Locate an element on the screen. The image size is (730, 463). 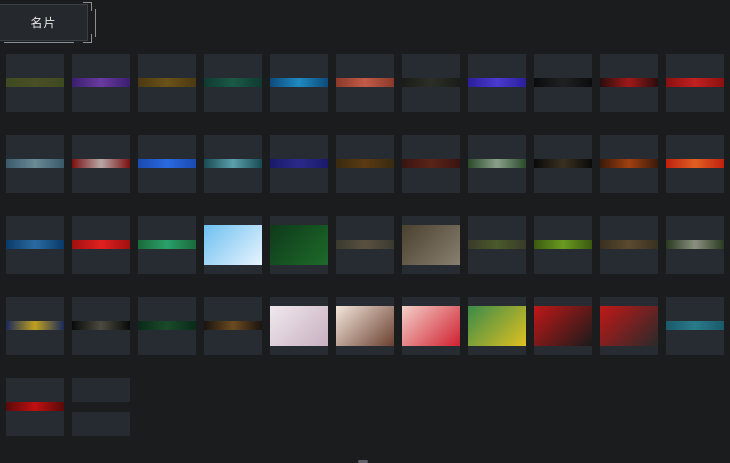
tab-underline-decor is located at coordinates (39, 38).